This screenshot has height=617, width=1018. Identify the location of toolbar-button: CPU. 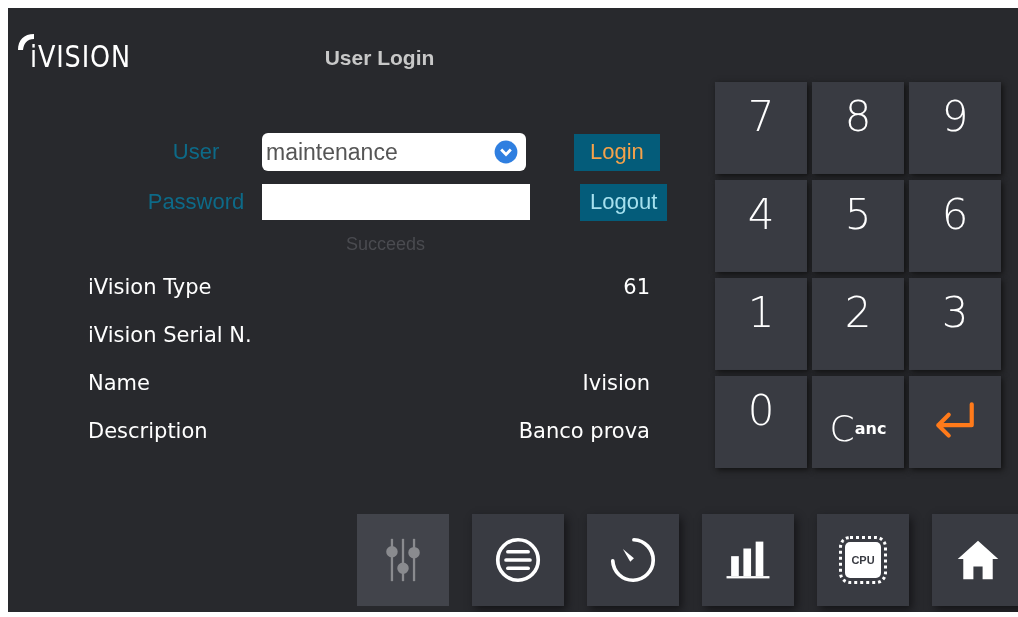
(863, 560).